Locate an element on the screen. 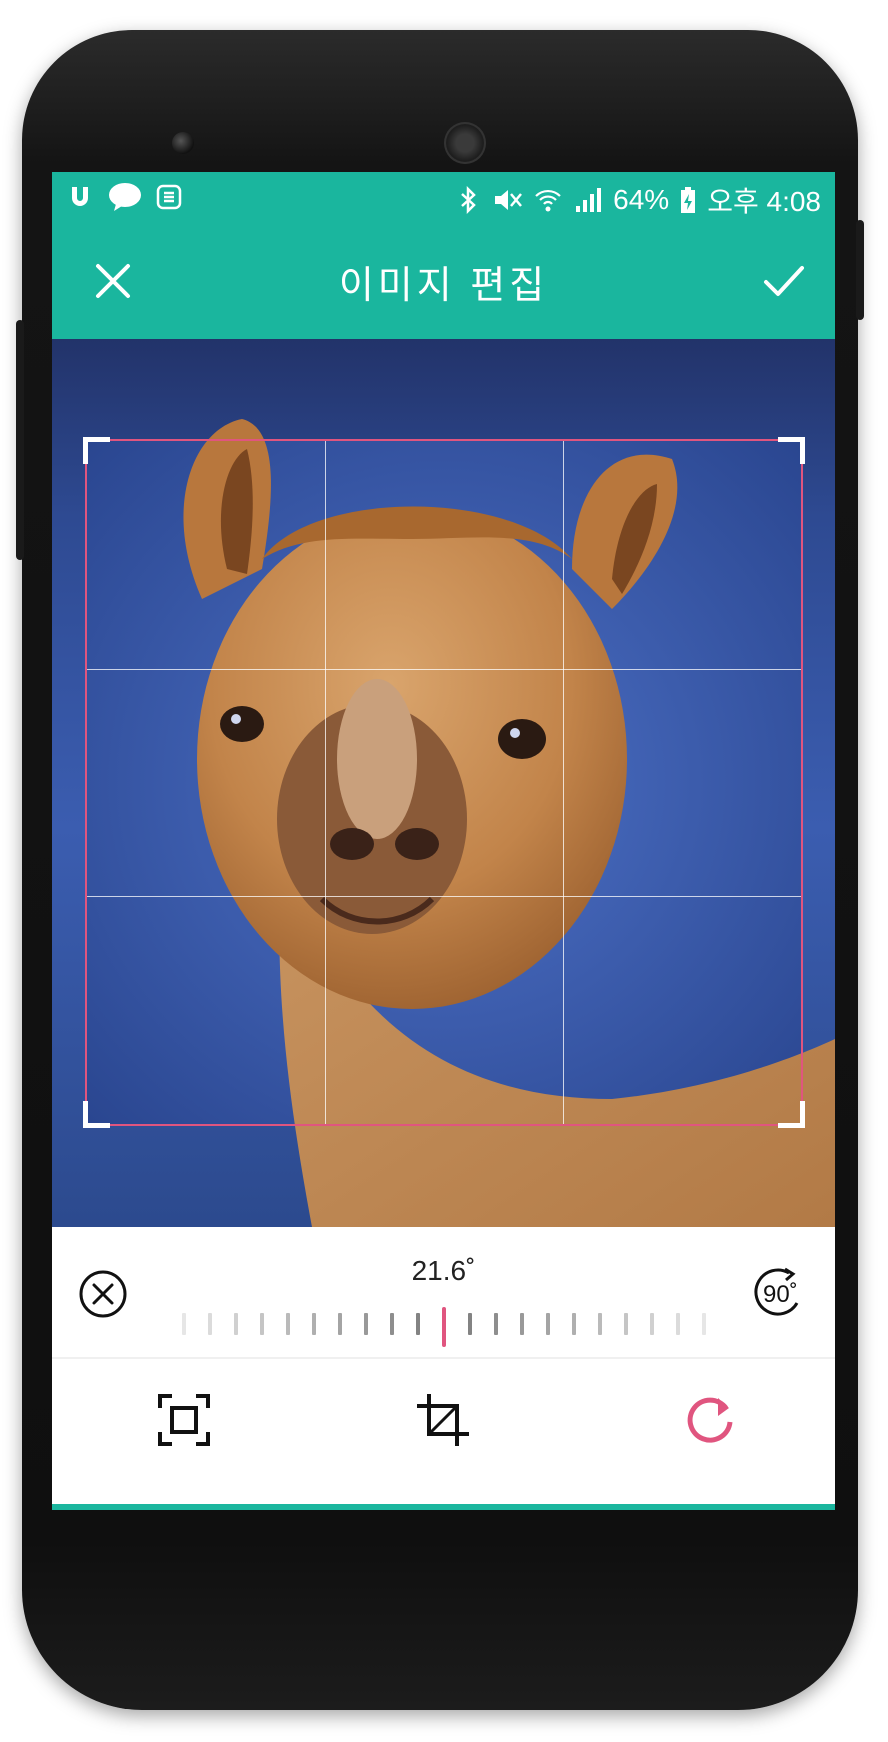  power-button is located at coordinates (860, 270).